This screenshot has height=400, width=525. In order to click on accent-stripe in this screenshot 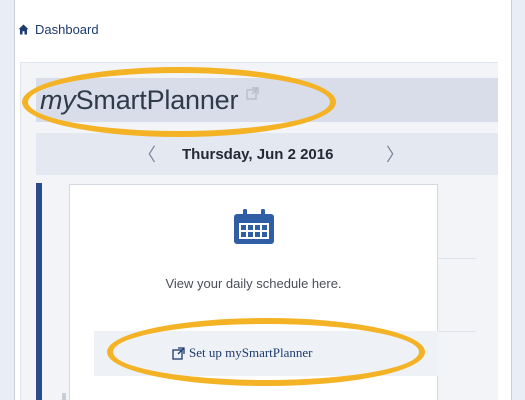, I will do `click(39, 291)`.